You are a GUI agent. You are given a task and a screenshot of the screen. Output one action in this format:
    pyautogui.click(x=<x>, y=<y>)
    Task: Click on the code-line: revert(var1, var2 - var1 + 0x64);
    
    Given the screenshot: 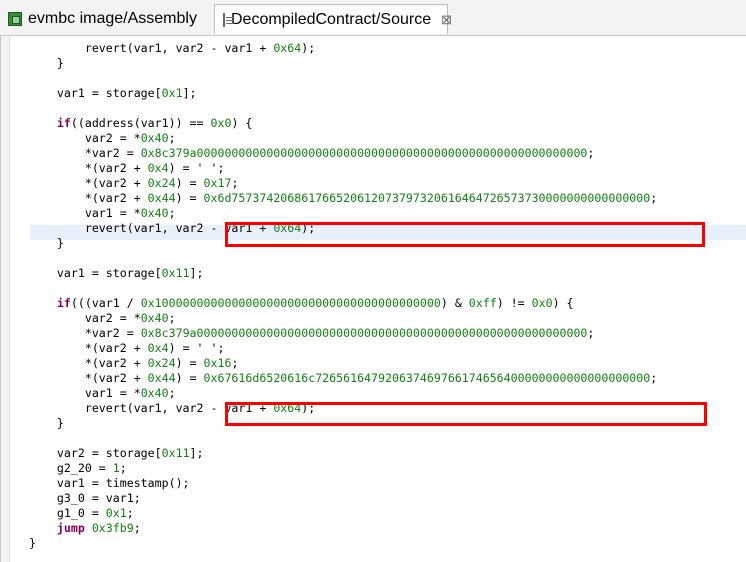 What is the action you would take?
    pyautogui.click(x=343, y=48)
    